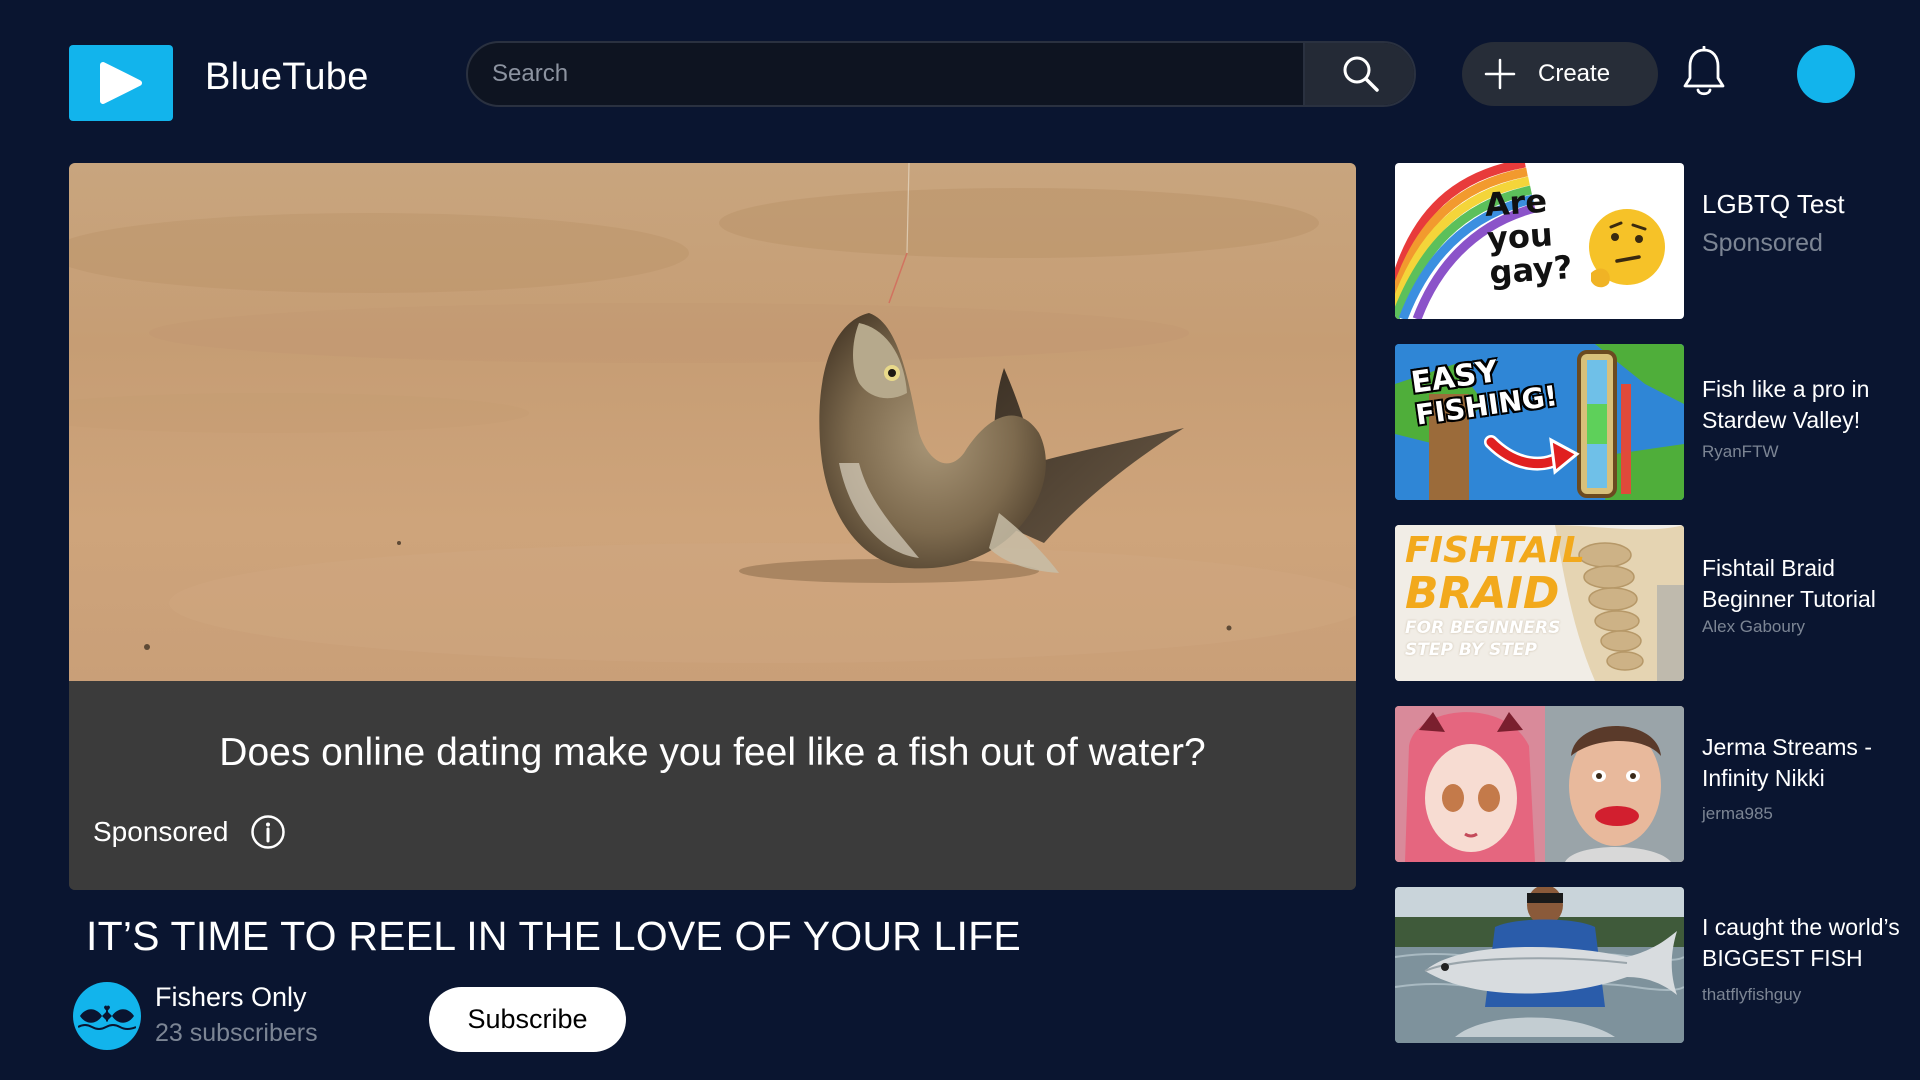 This screenshot has width=1920, height=1080. What do you see at coordinates (1740, 451) in the screenshot?
I see `recommendation-meta: RyanFTW` at bounding box center [1740, 451].